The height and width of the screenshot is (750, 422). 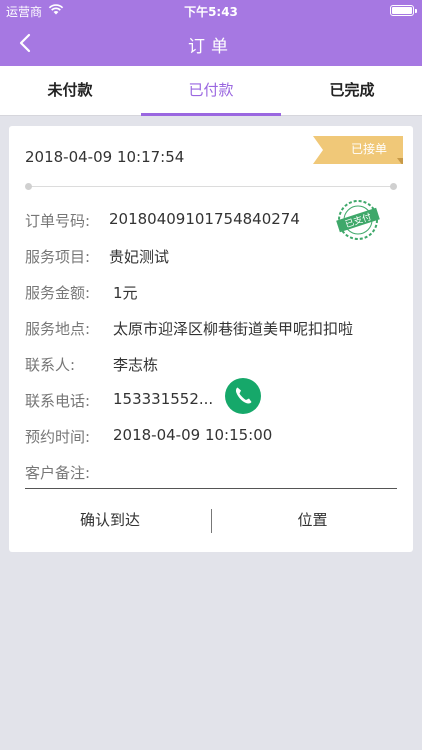 What do you see at coordinates (139, 257) in the screenshot?
I see `service-item-value: 贵妃测试` at bounding box center [139, 257].